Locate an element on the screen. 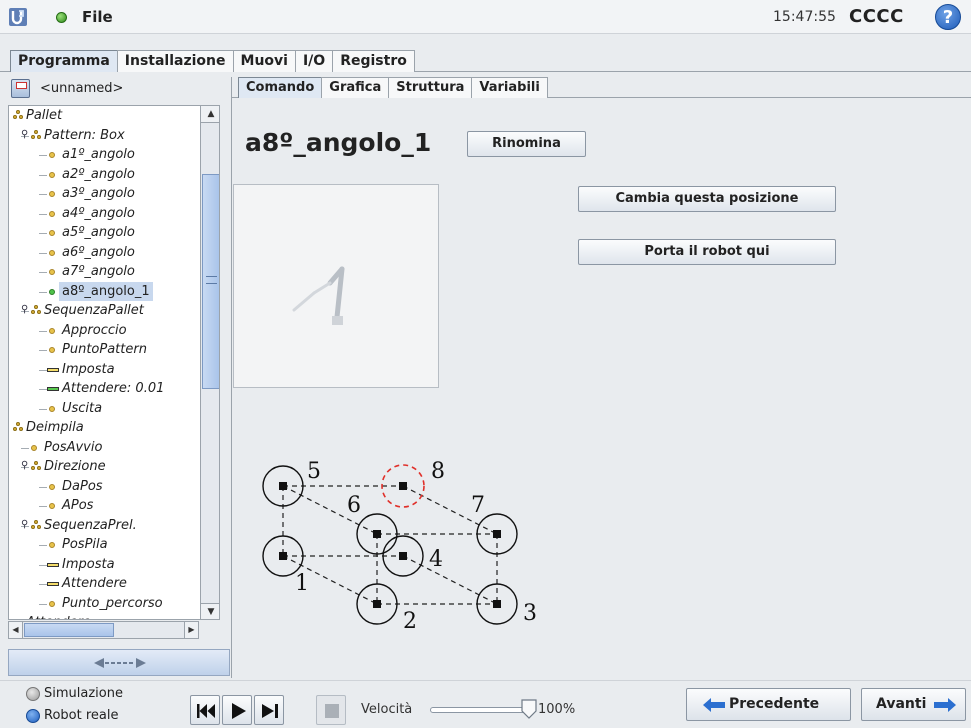 This screenshot has width=971, height=728. play-button is located at coordinates (237, 710).